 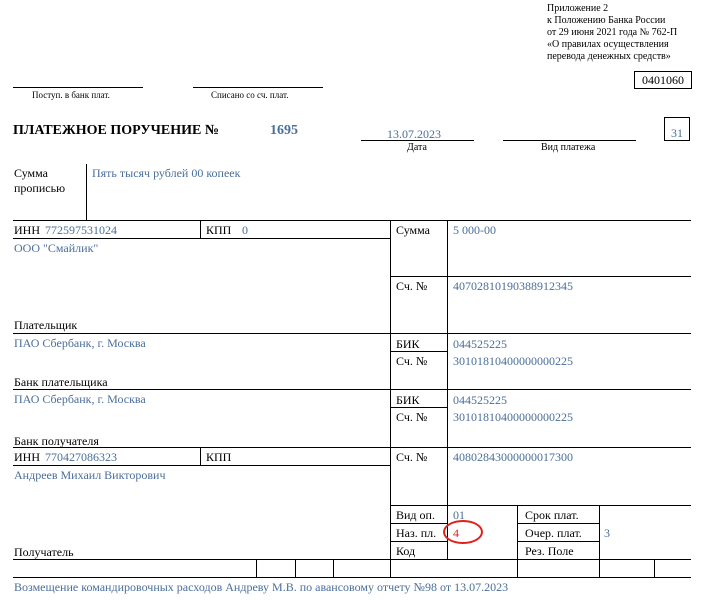 What do you see at coordinates (352, 447) in the screenshot?
I see `payee-bank-bottom` at bounding box center [352, 447].